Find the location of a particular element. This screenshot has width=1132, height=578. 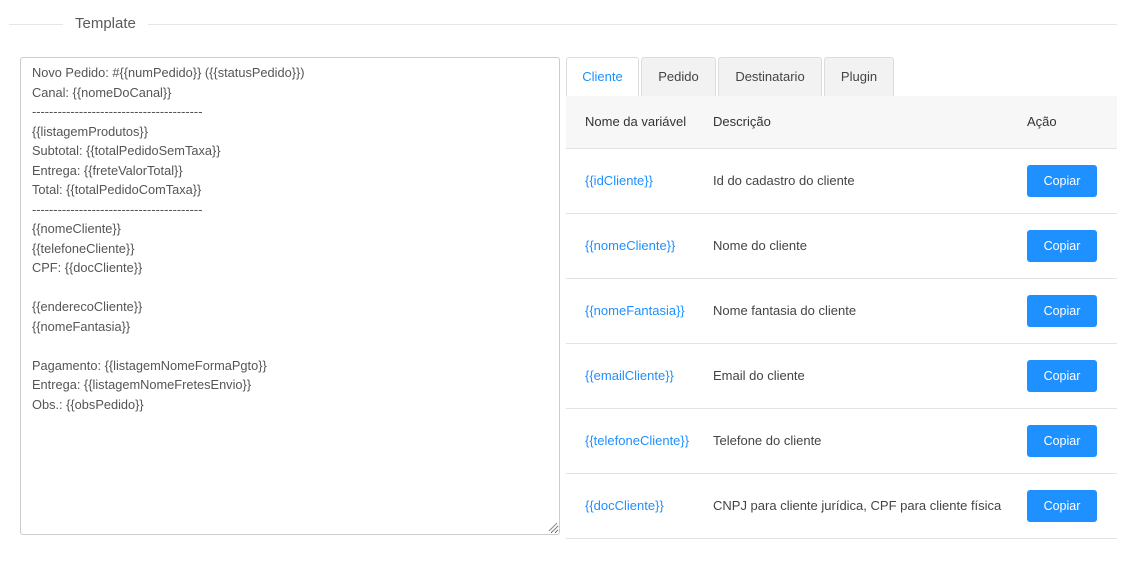

table-header: Nome da variável Descrição Ação is located at coordinates (841, 122).